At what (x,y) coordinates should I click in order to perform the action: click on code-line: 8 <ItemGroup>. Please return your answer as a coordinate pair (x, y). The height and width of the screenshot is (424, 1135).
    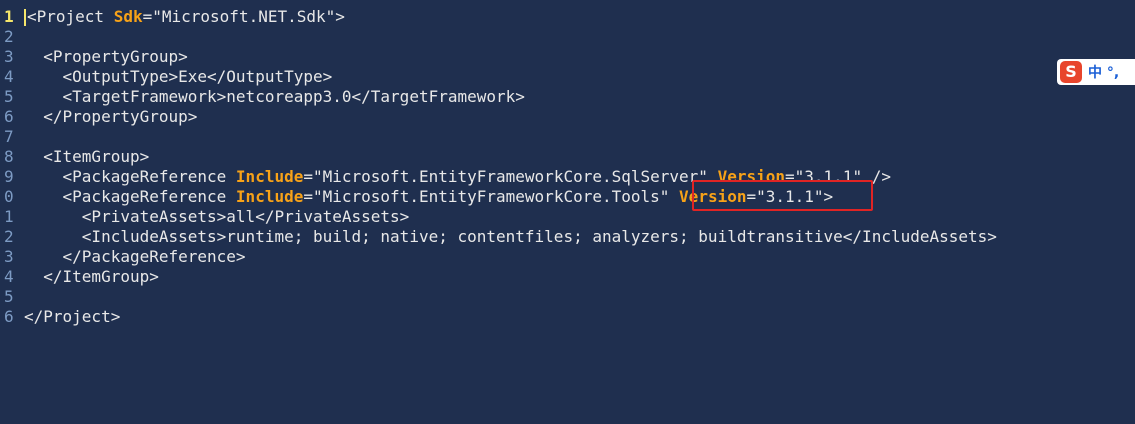
    Looking at the image, I should click on (567, 157).